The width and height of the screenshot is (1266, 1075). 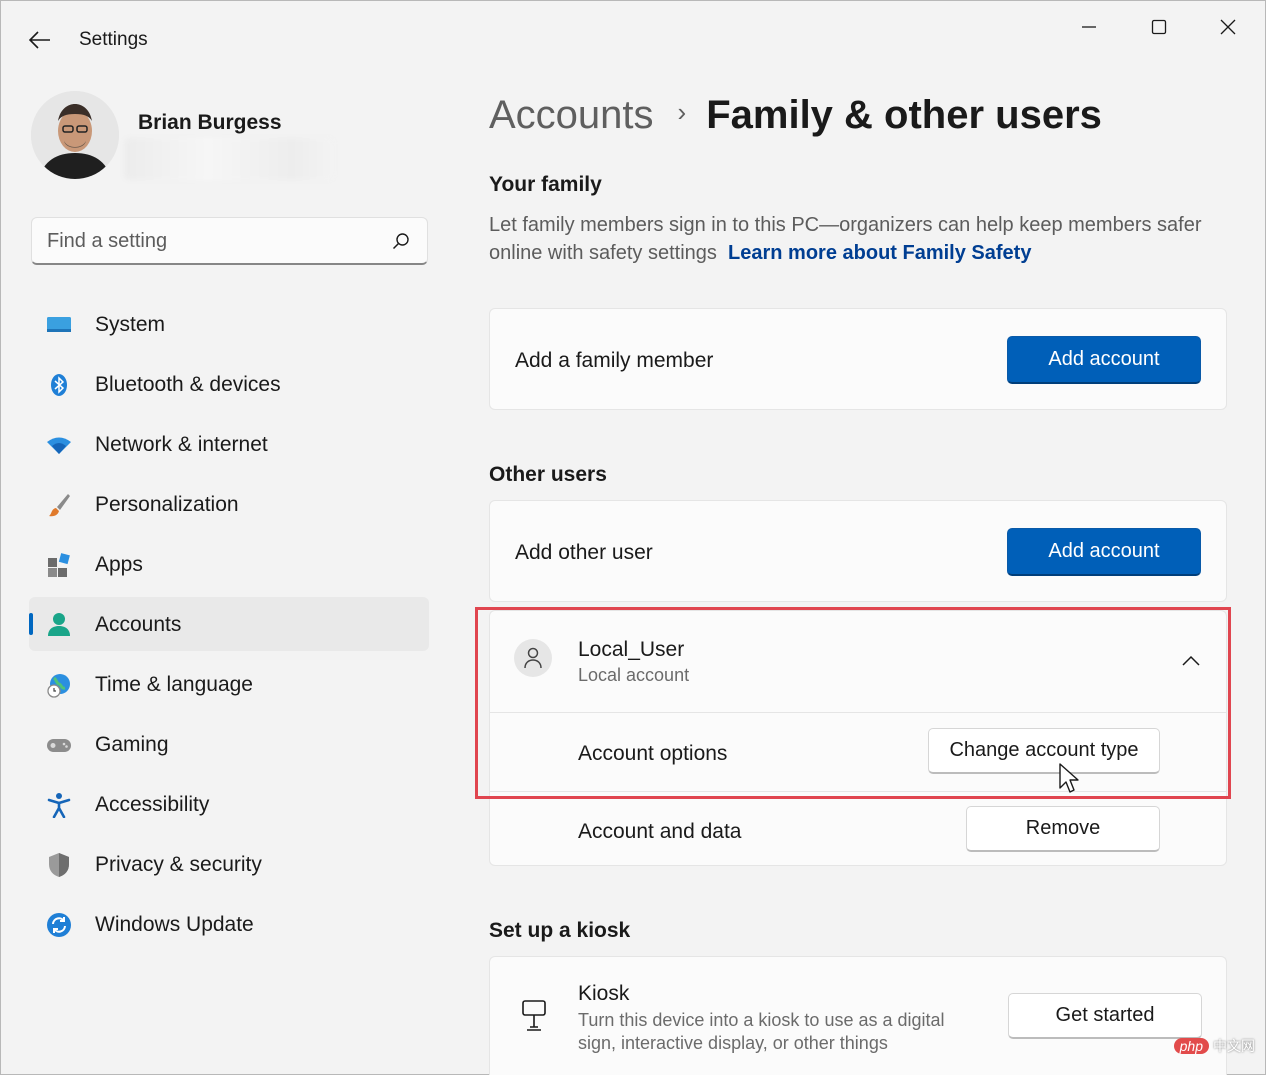 I want to click on search-placeholder: Find a setting, so click(x=107, y=241).